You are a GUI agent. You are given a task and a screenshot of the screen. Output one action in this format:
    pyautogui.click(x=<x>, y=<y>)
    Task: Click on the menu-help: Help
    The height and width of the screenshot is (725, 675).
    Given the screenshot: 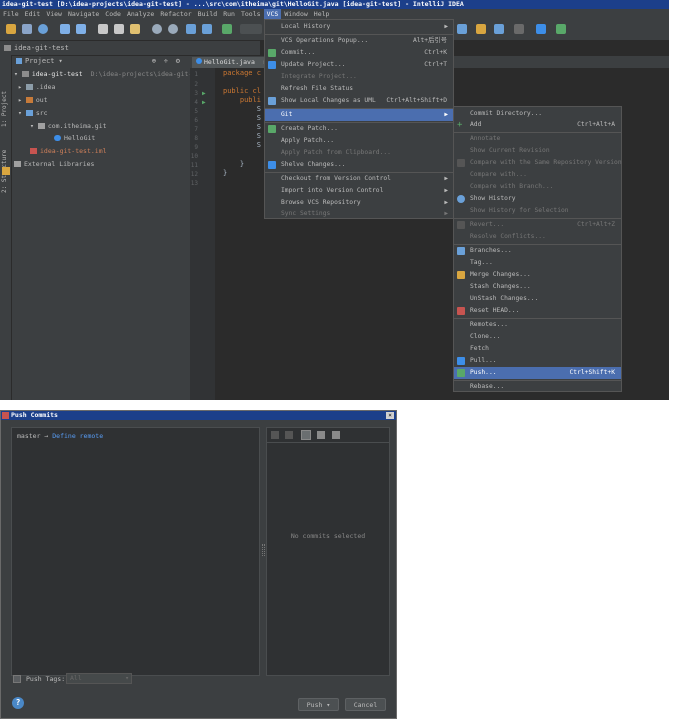 What is the action you would take?
    pyautogui.click(x=322, y=14)
    